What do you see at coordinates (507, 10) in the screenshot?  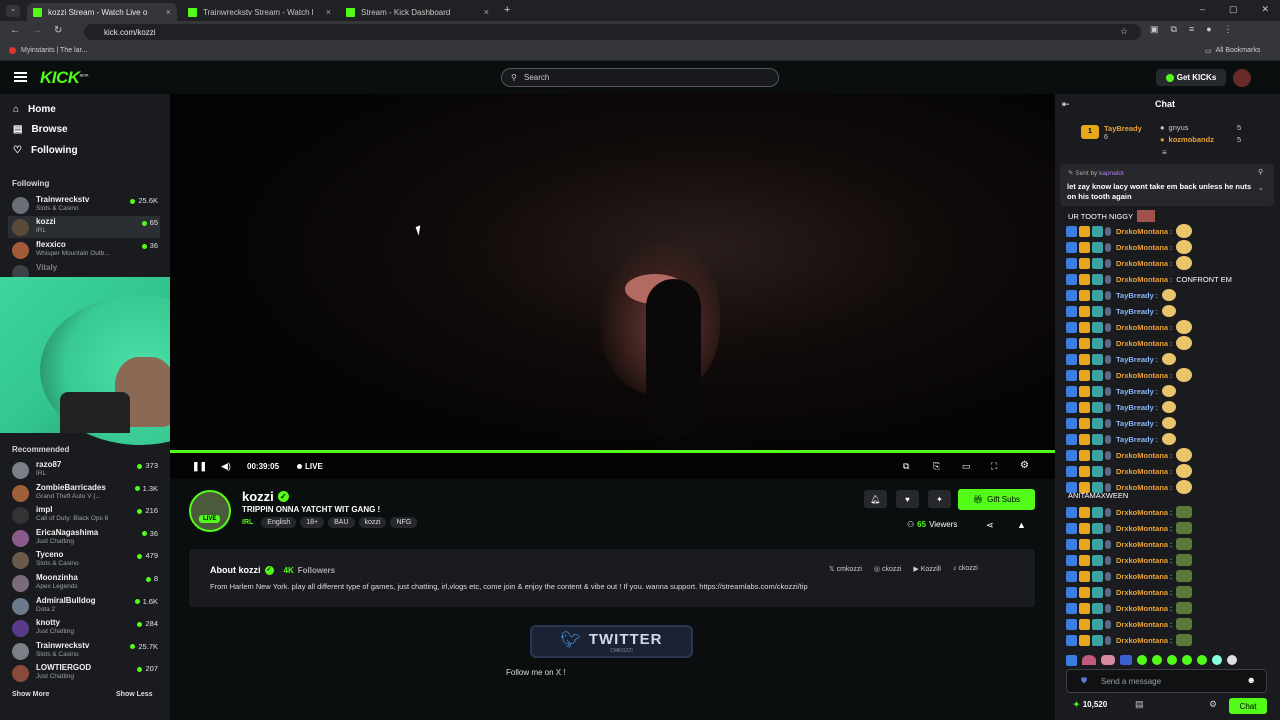 I see `new-tab-icon: +` at bounding box center [507, 10].